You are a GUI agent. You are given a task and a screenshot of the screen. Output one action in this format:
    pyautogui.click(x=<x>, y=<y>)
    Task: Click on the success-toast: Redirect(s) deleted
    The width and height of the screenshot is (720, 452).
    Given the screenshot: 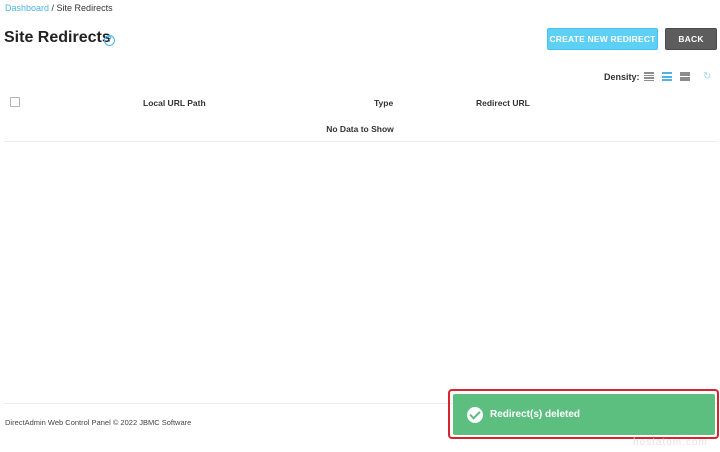 What is the action you would take?
    pyautogui.click(x=584, y=414)
    